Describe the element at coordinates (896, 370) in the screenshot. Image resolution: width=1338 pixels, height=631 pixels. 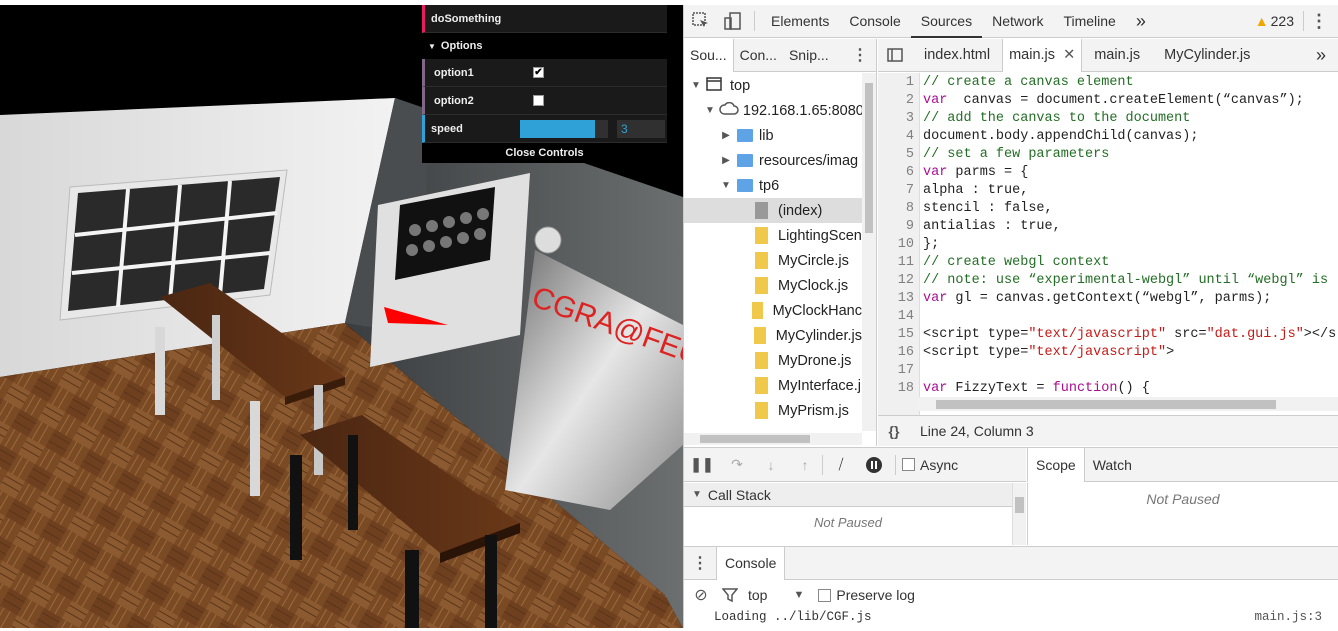
I see `line-number: 17` at that location.